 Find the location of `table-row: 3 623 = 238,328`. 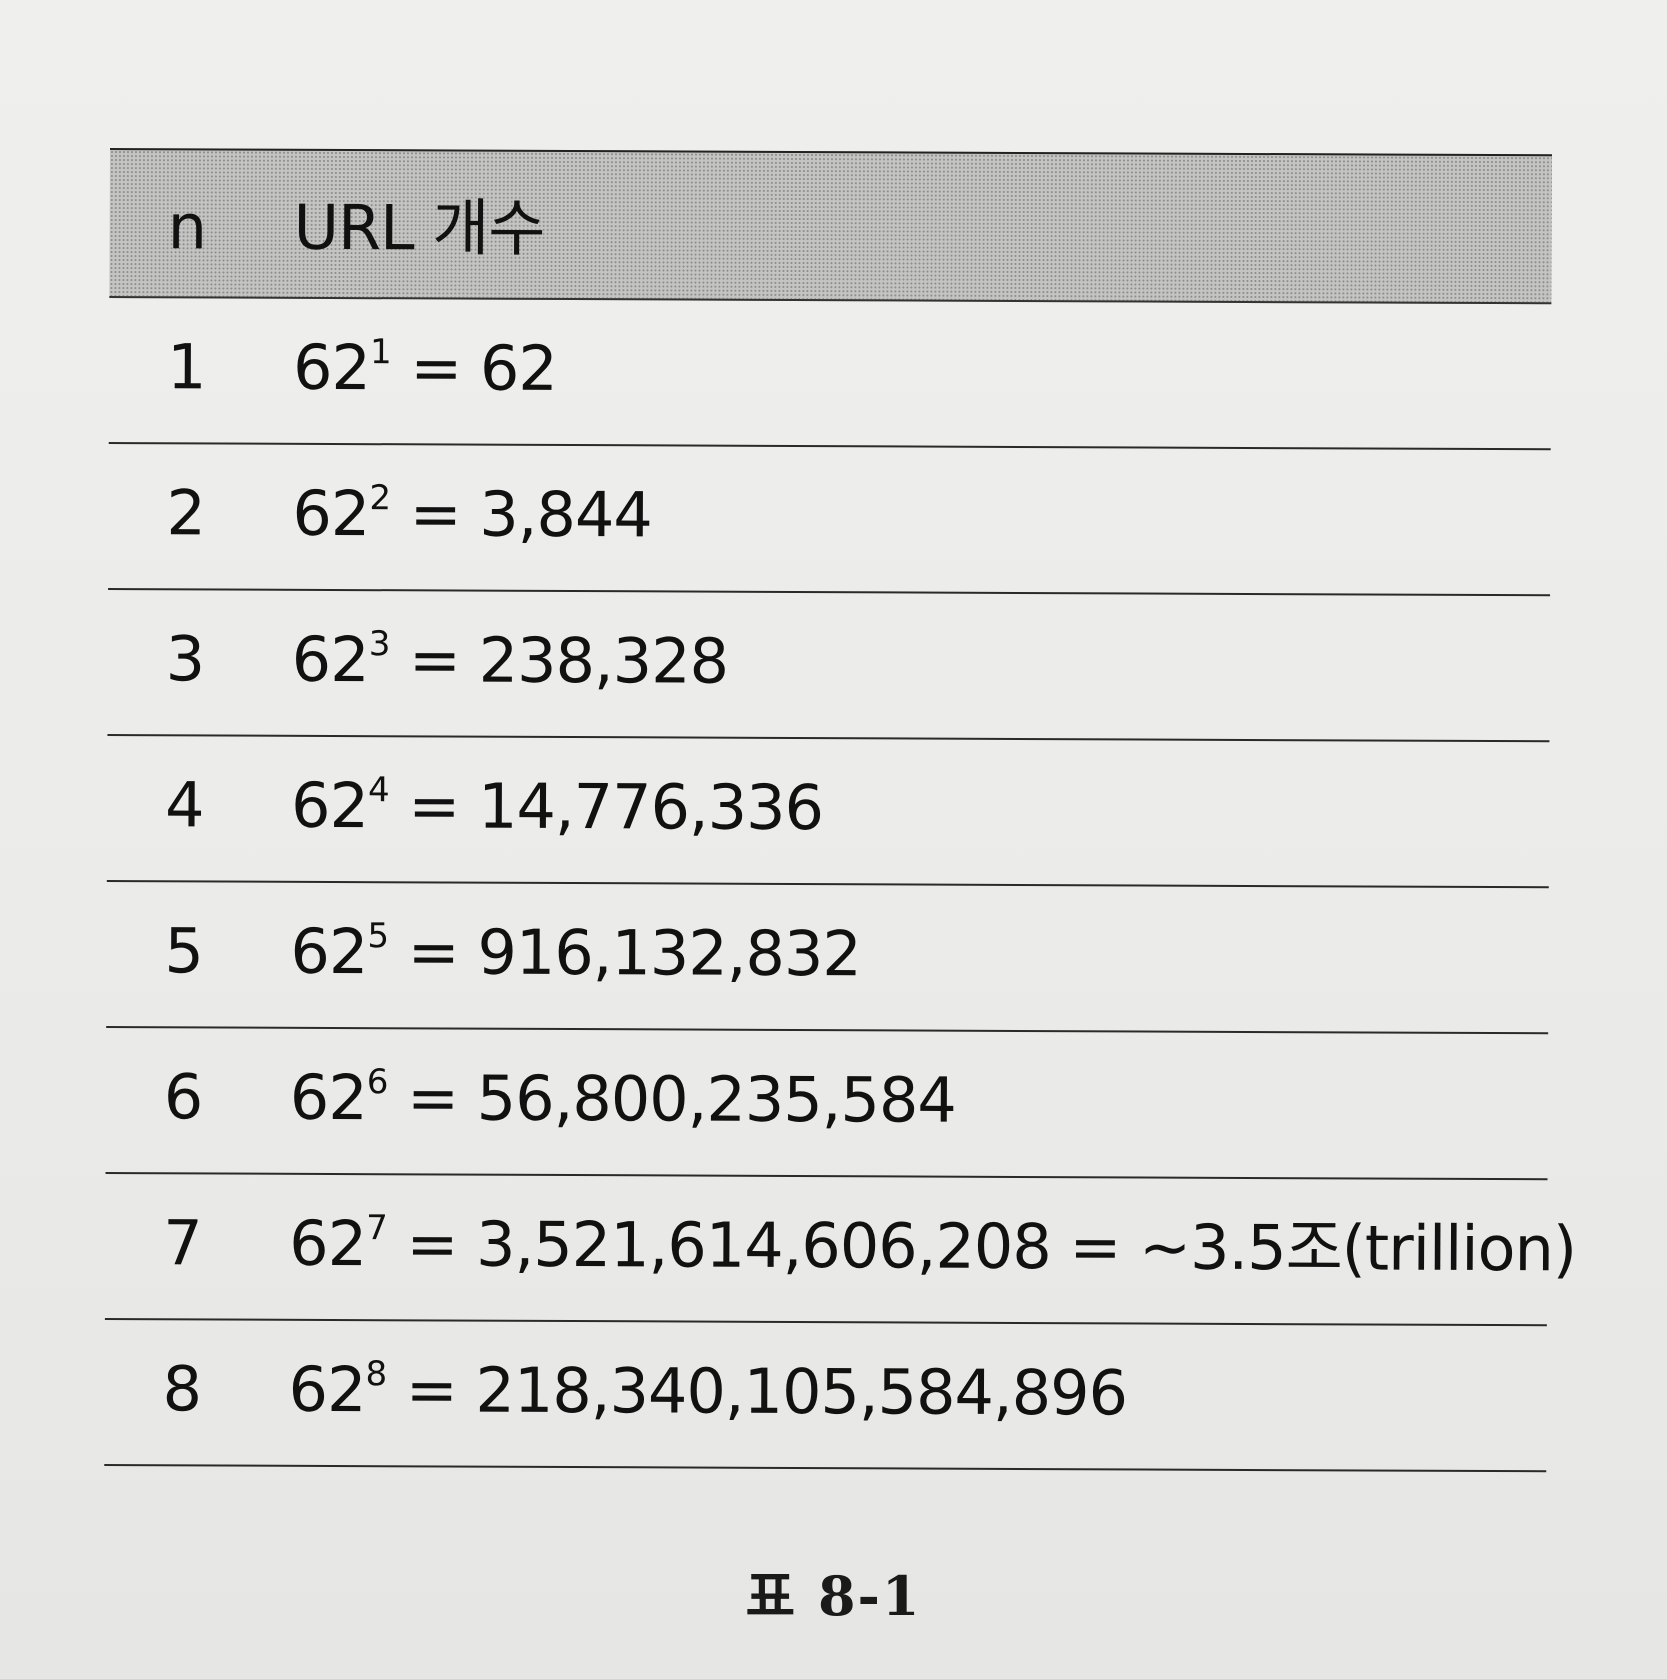

table-row: 3 623 = 238,328 is located at coordinates (829, 666).